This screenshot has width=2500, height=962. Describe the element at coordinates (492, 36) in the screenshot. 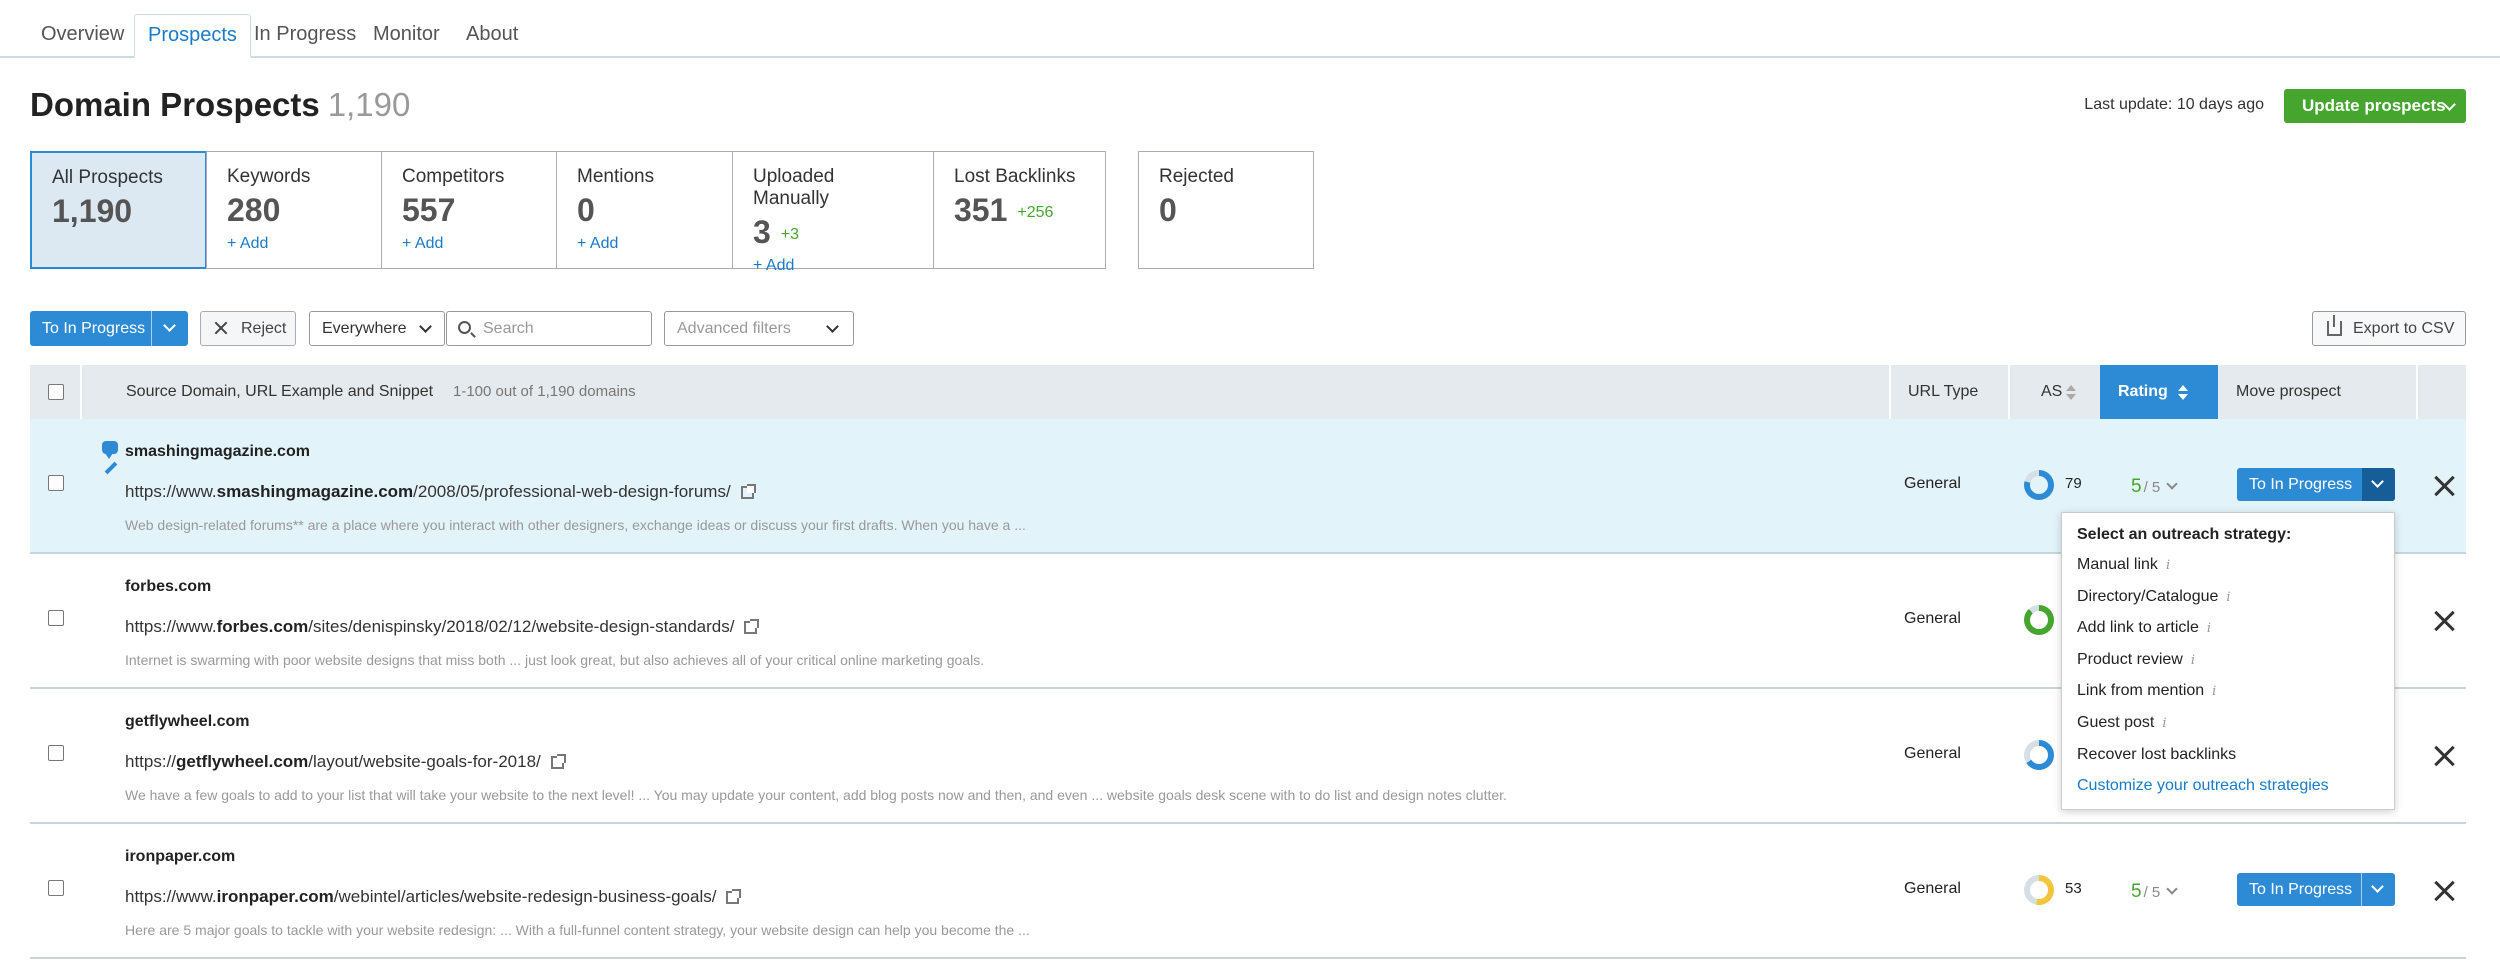

I see `tab-about: About` at that location.